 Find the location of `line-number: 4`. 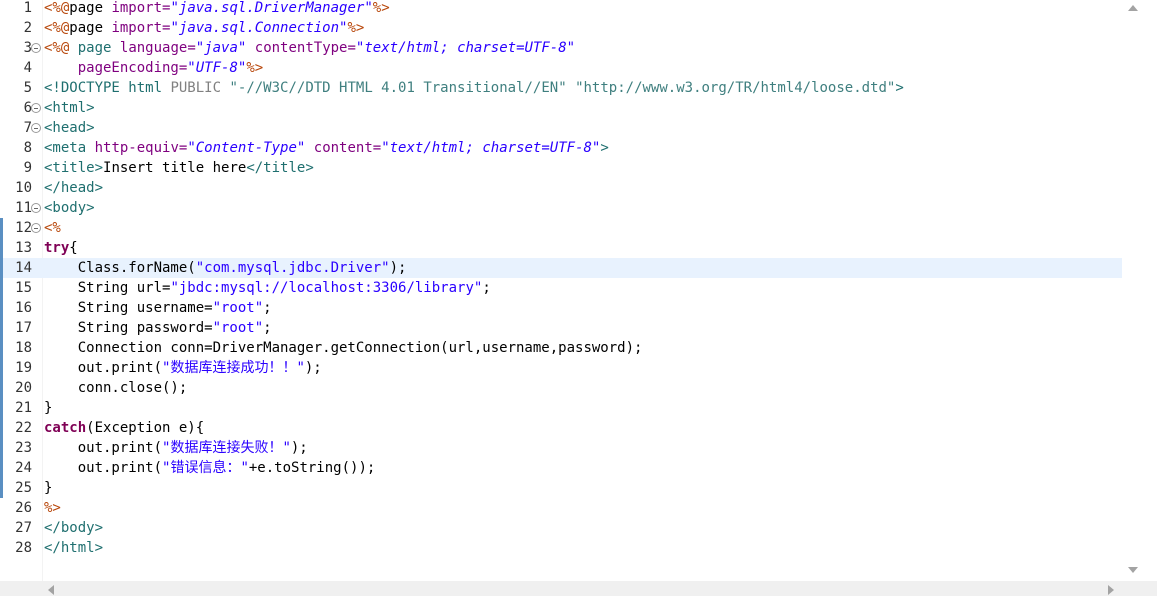

line-number: 4 is located at coordinates (27, 68).